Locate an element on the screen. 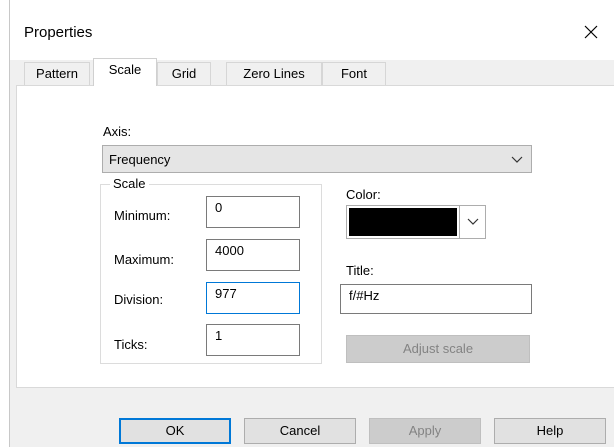  window-title: Properties is located at coordinates (58, 32).